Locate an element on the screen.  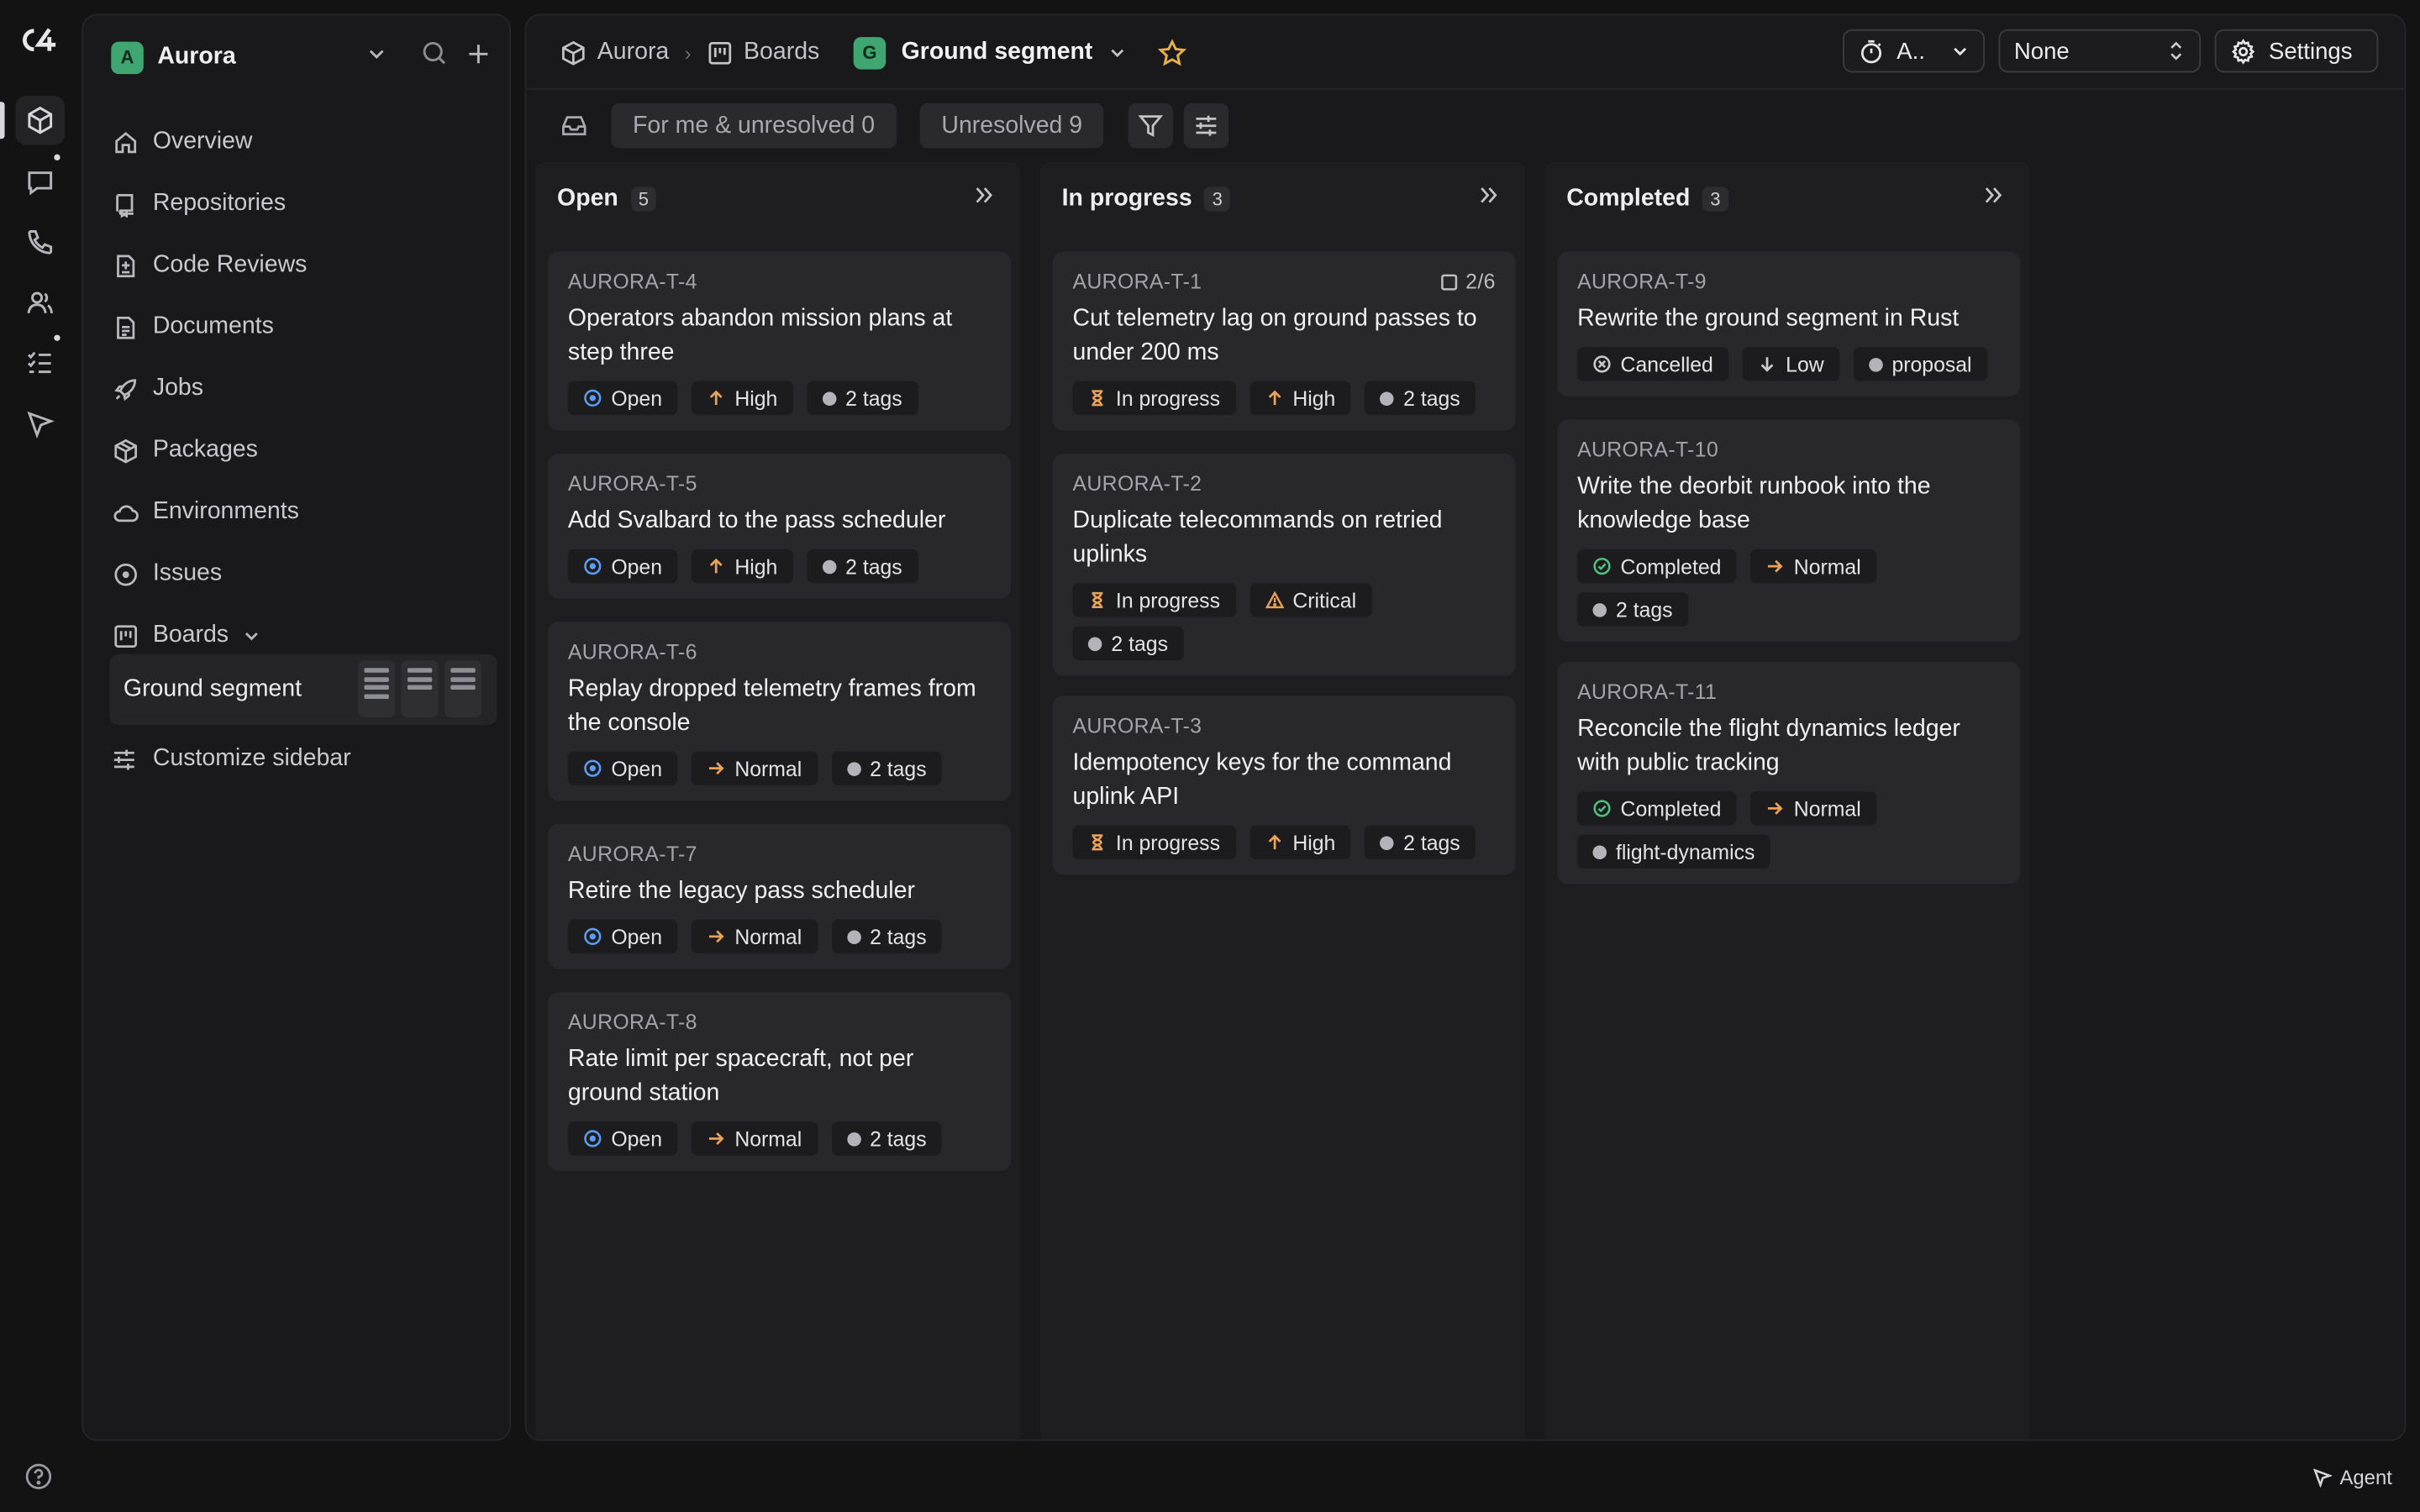
hourglass-icon is located at coordinates (1097, 842).